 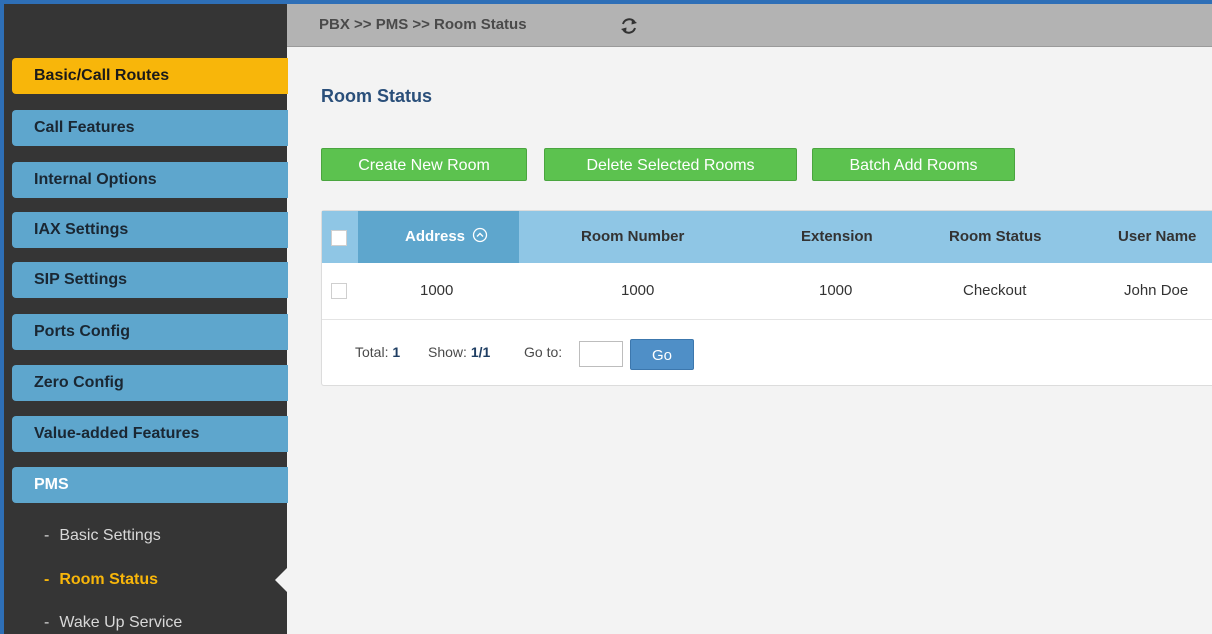 What do you see at coordinates (1157, 237) in the screenshot?
I see `column-header-user-name: User Name` at bounding box center [1157, 237].